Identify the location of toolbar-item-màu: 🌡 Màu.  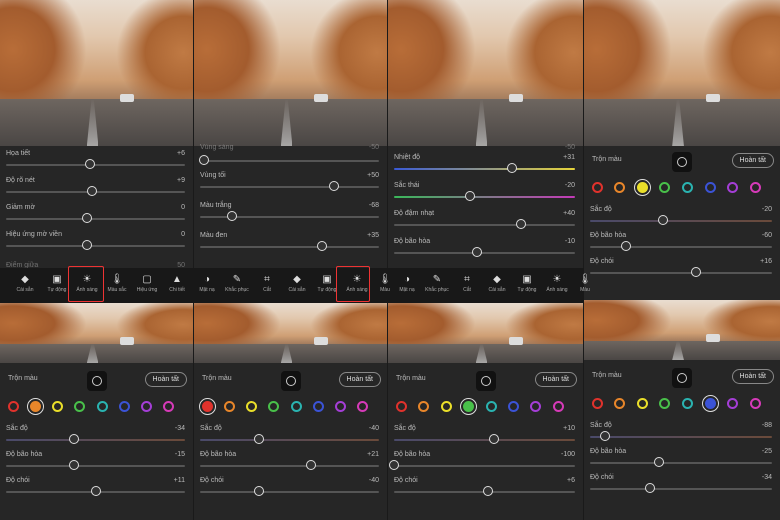
(585, 287).